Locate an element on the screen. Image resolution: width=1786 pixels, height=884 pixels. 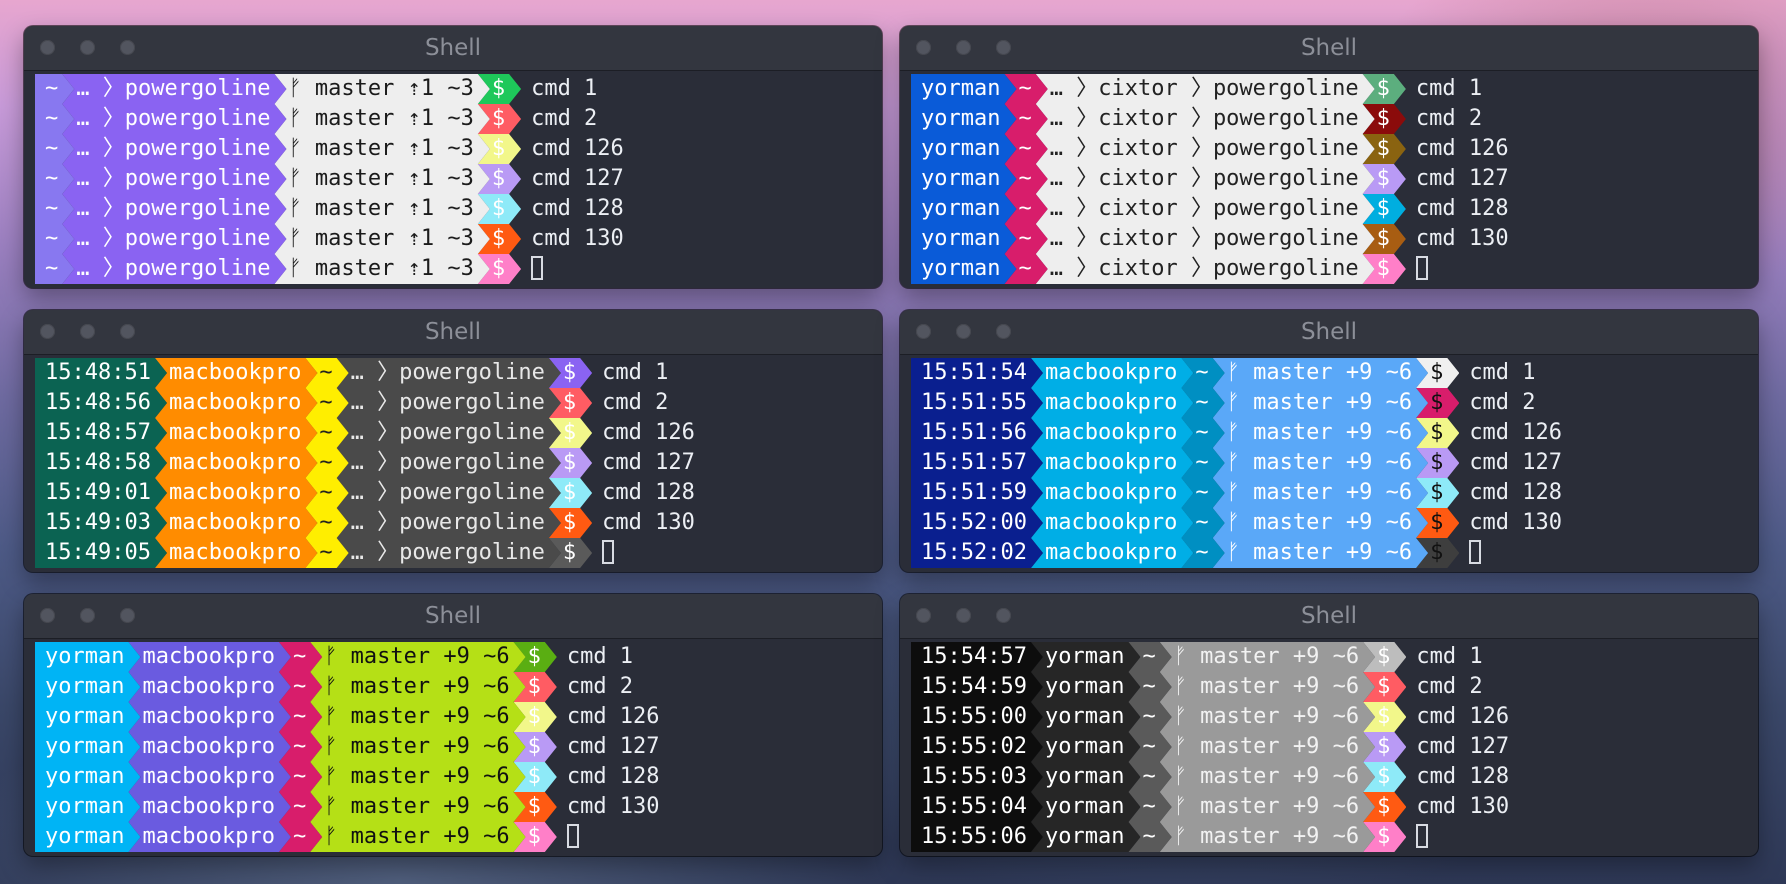
prompt-segment-text: 15:51:59 is located at coordinates (974, 492).